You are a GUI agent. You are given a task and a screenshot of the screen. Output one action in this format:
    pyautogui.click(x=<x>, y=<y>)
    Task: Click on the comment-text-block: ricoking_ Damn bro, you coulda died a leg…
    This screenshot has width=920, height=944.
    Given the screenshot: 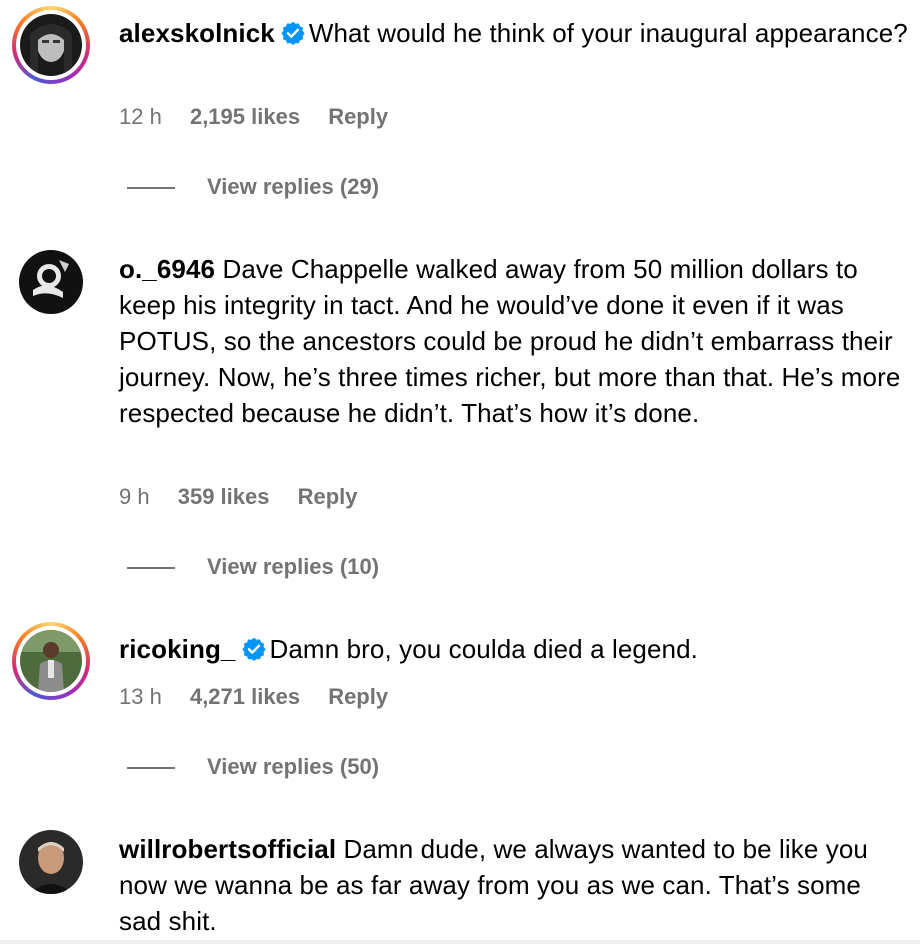 What is the action you would take?
    pyautogui.click(x=514, y=650)
    